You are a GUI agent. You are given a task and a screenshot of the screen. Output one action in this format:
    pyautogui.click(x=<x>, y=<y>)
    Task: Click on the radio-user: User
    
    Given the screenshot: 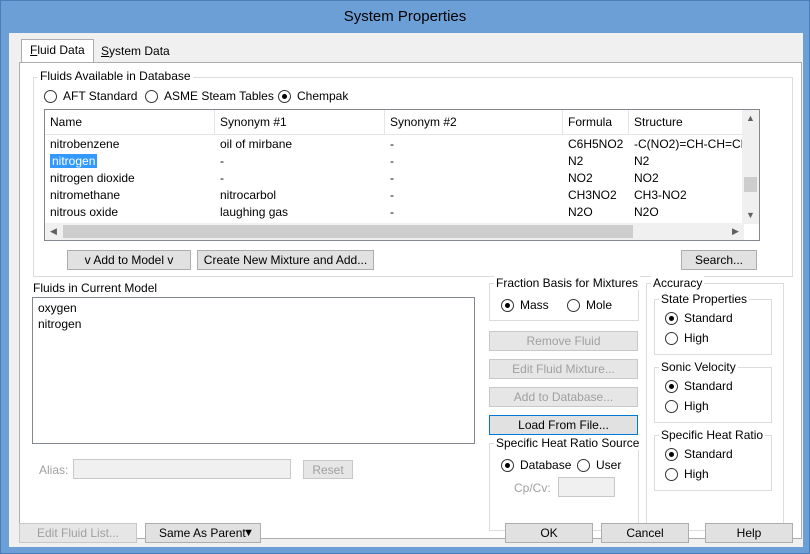 What is the action you would take?
    pyautogui.click(x=599, y=465)
    